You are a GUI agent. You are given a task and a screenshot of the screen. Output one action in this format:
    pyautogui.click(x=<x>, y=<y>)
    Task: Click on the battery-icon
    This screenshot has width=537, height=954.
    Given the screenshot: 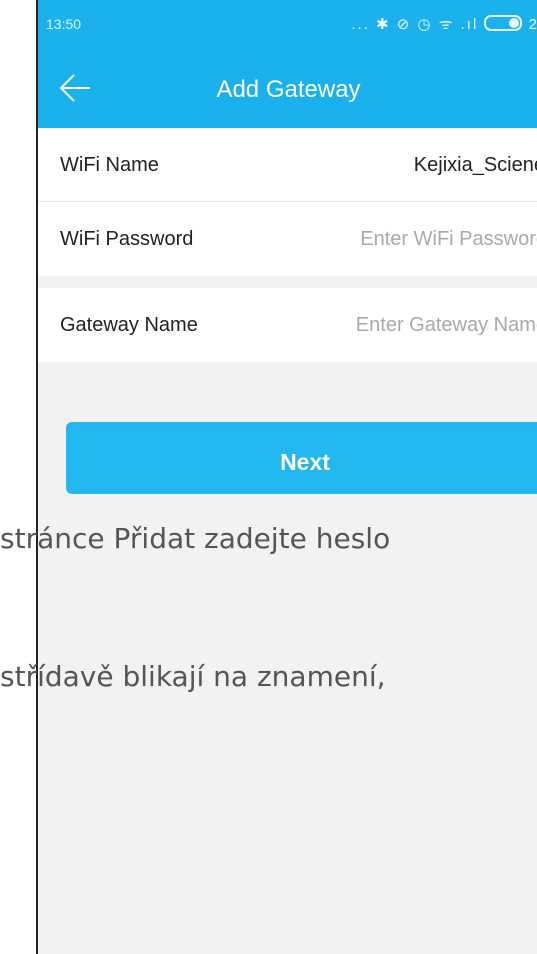 What is the action you would take?
    pyautogui.click(x=503, y=23)
    